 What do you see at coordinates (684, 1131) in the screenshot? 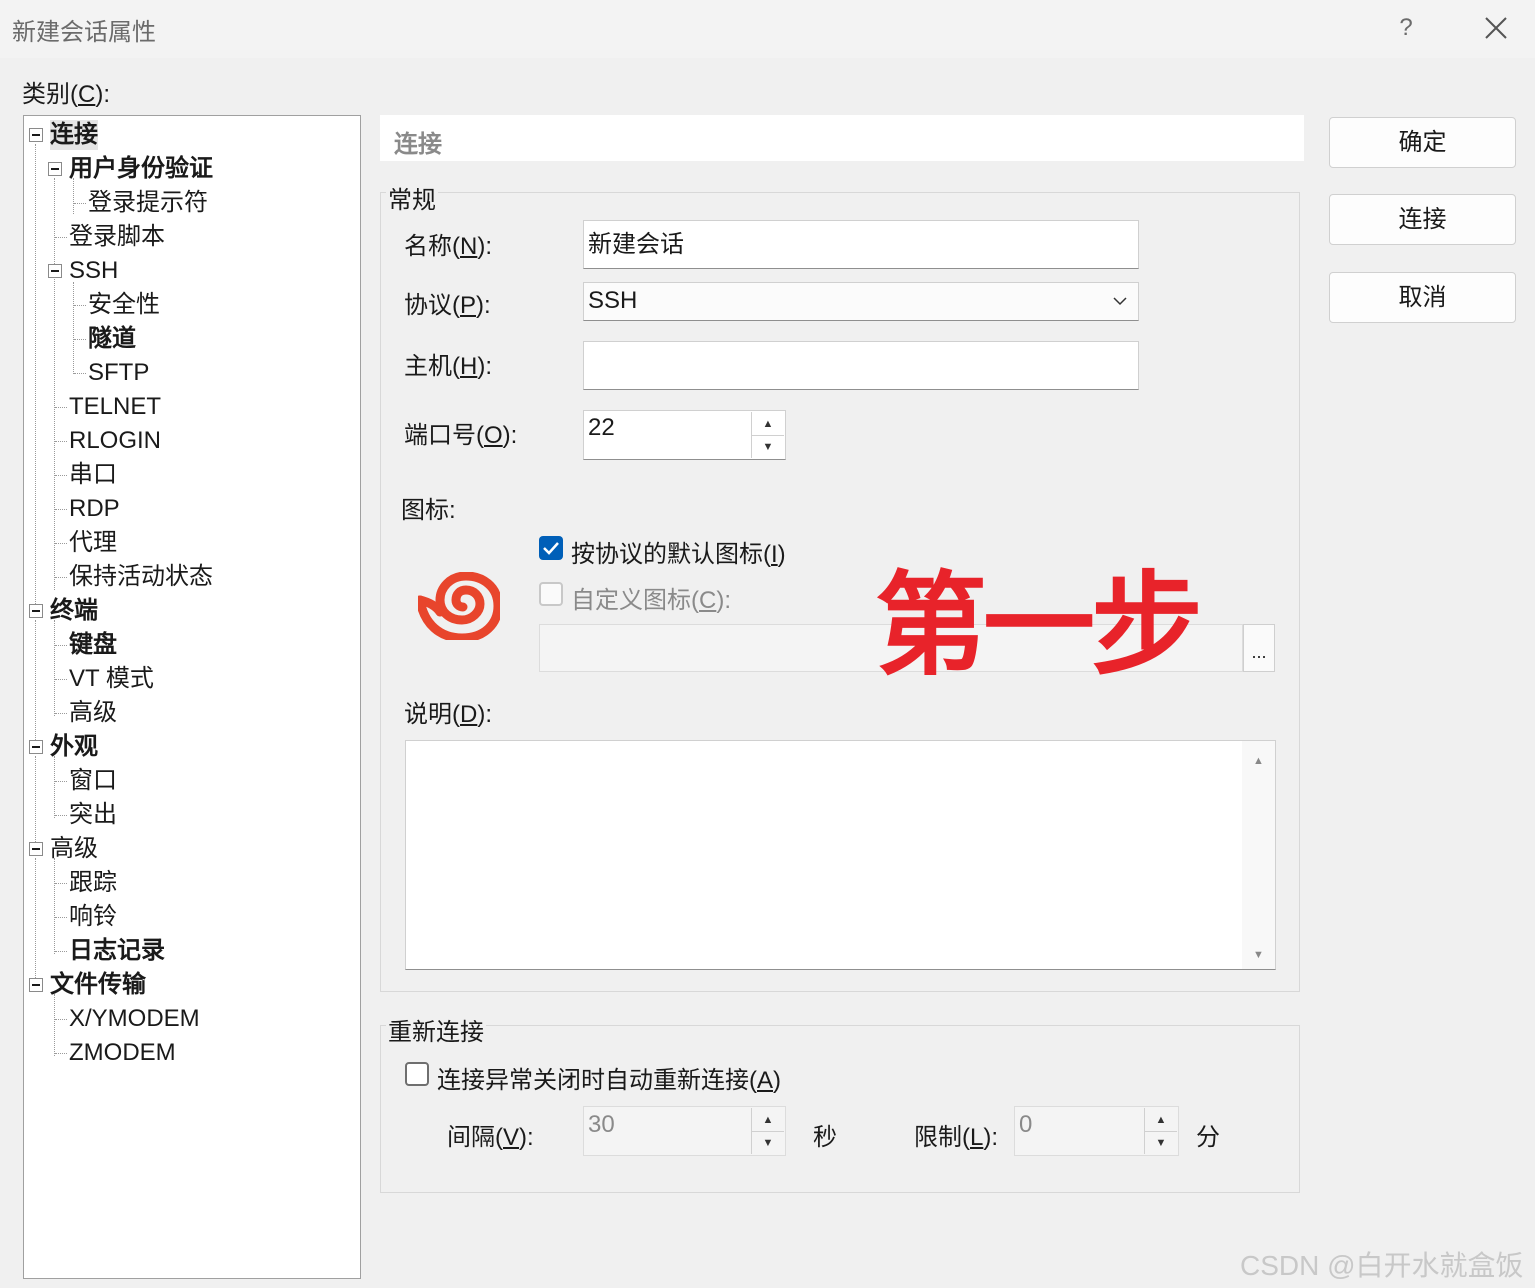
I see `interval-stepper: 30 ▲ ▼` at bounding box center [684, 1131].